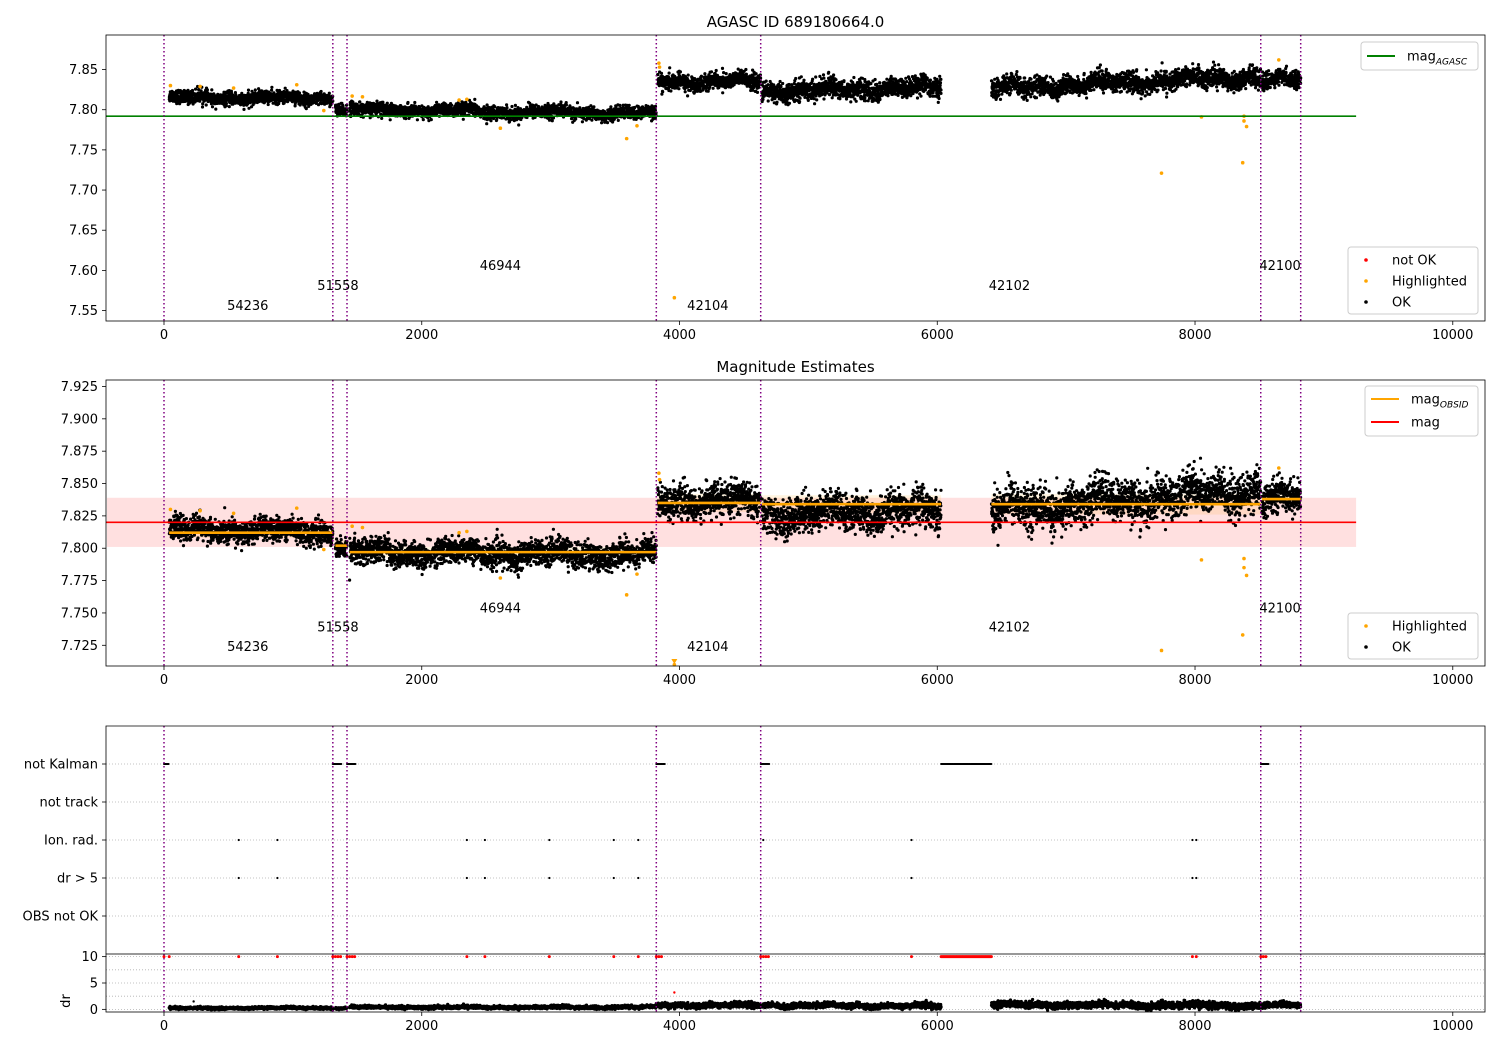 The width and height of the screenshot is (1500, 1050). I want to click on obs-label: 42100, so click(1279, 266).